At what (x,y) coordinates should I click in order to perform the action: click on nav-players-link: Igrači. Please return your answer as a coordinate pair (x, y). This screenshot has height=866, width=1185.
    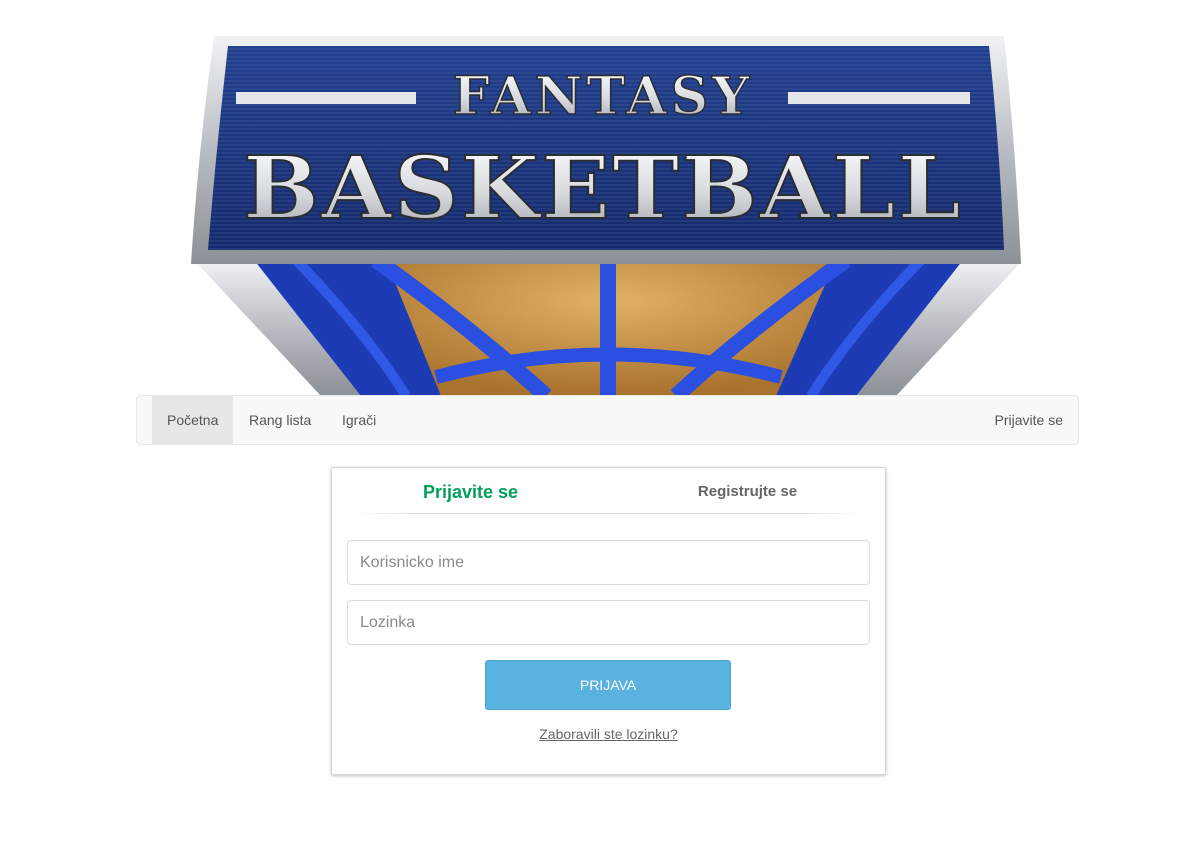
    Looking at the image, I should click on (359, 420).